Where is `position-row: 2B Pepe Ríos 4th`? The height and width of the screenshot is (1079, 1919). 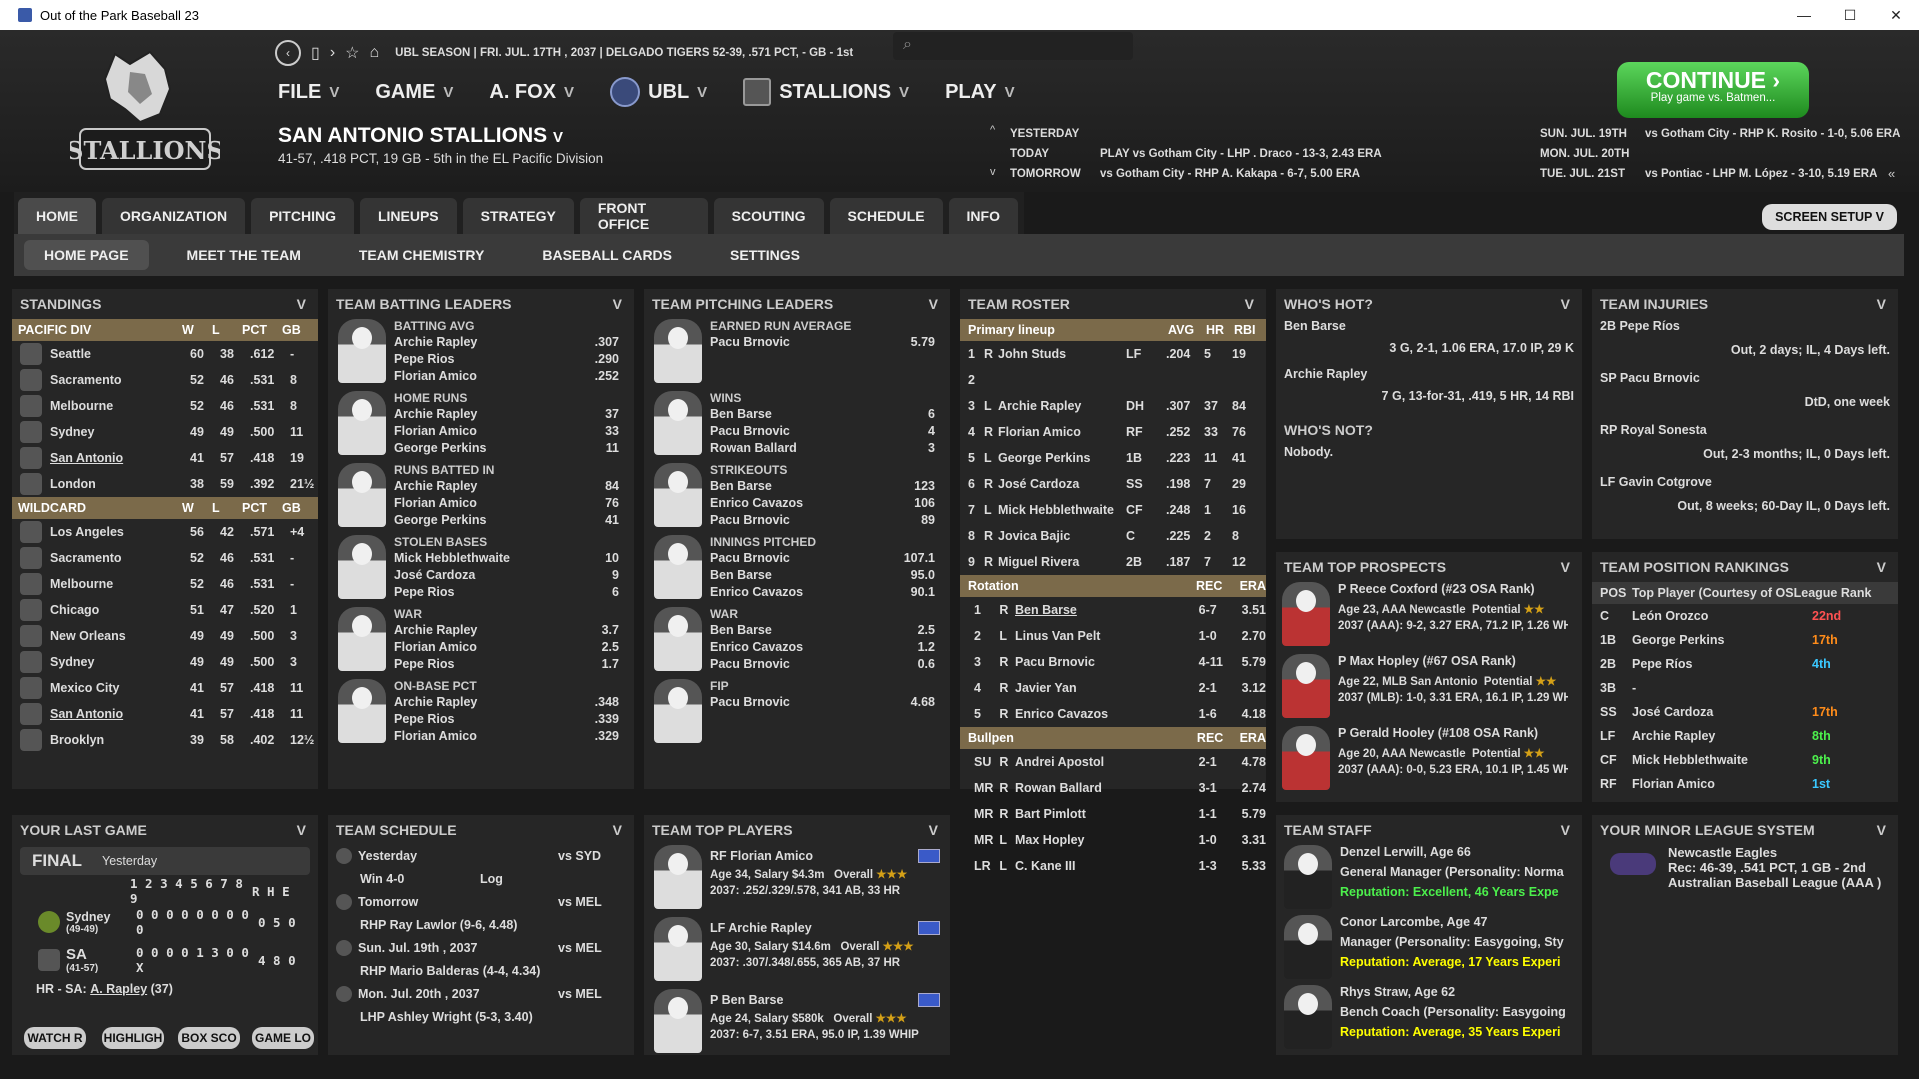 position-row: 2B Pepe Ríos 4th is located at coordinates (1745, 664).